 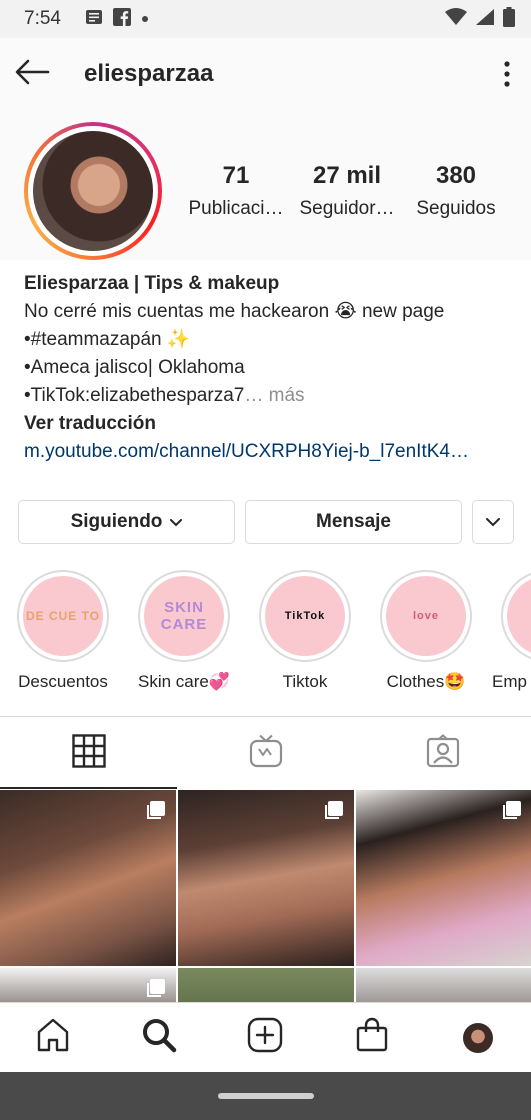 I want to click on stat-followers-value: 27 mil, so click(x=347, y=175).